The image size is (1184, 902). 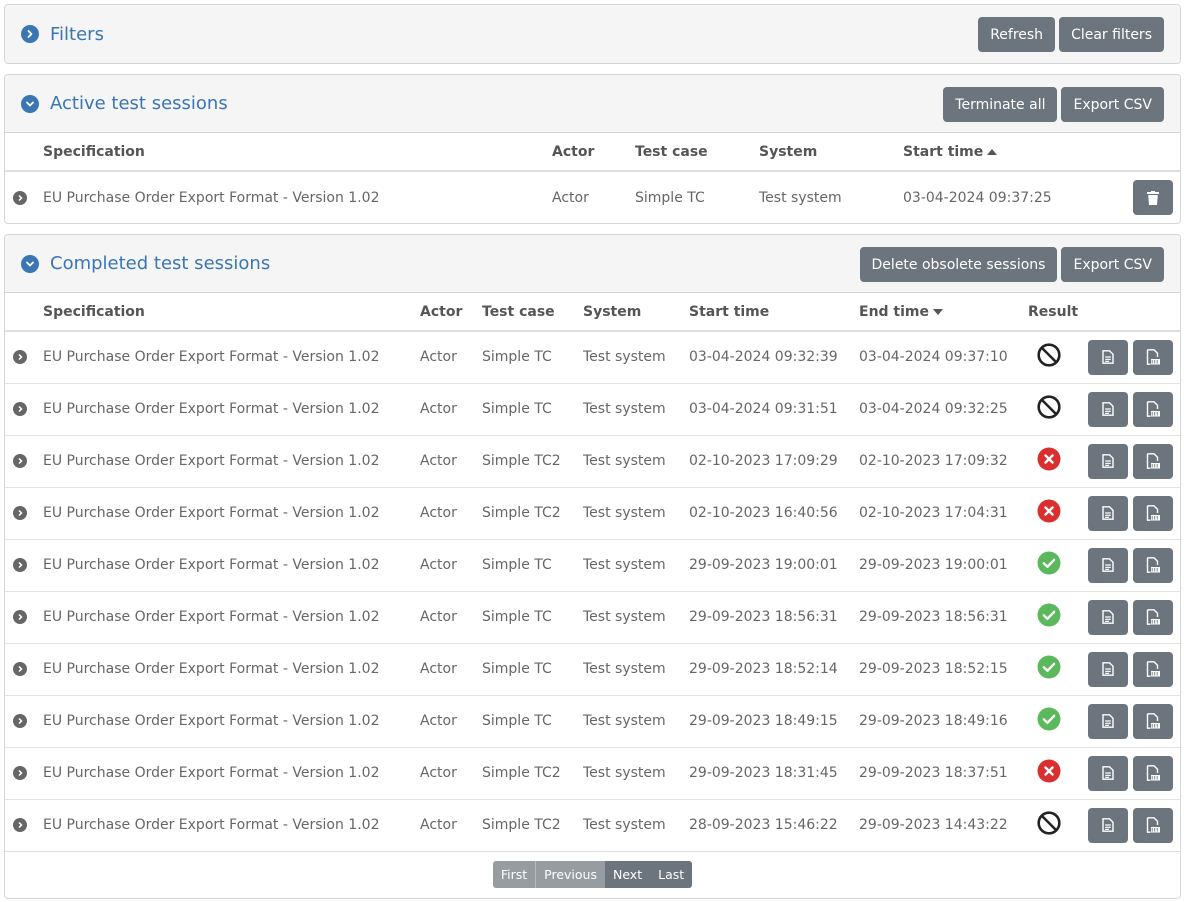 What do you see at coordinates (1049, 823) in the screenshot?
I see `undefined-result-icon` at bounding box center [1049, 823].